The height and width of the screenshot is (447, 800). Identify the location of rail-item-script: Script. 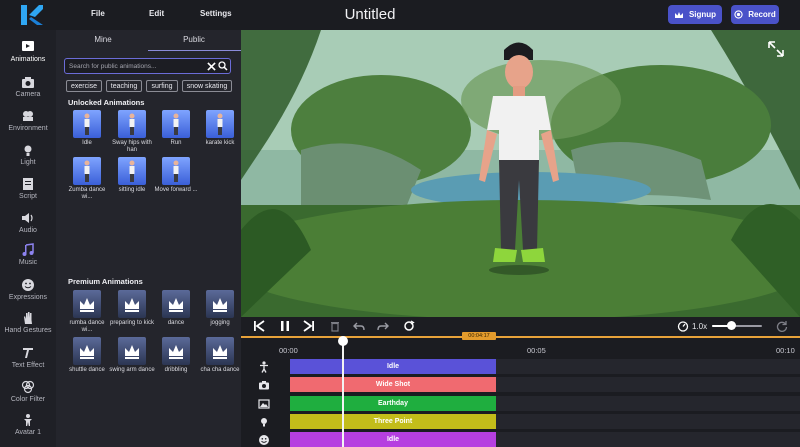
(28, 188).